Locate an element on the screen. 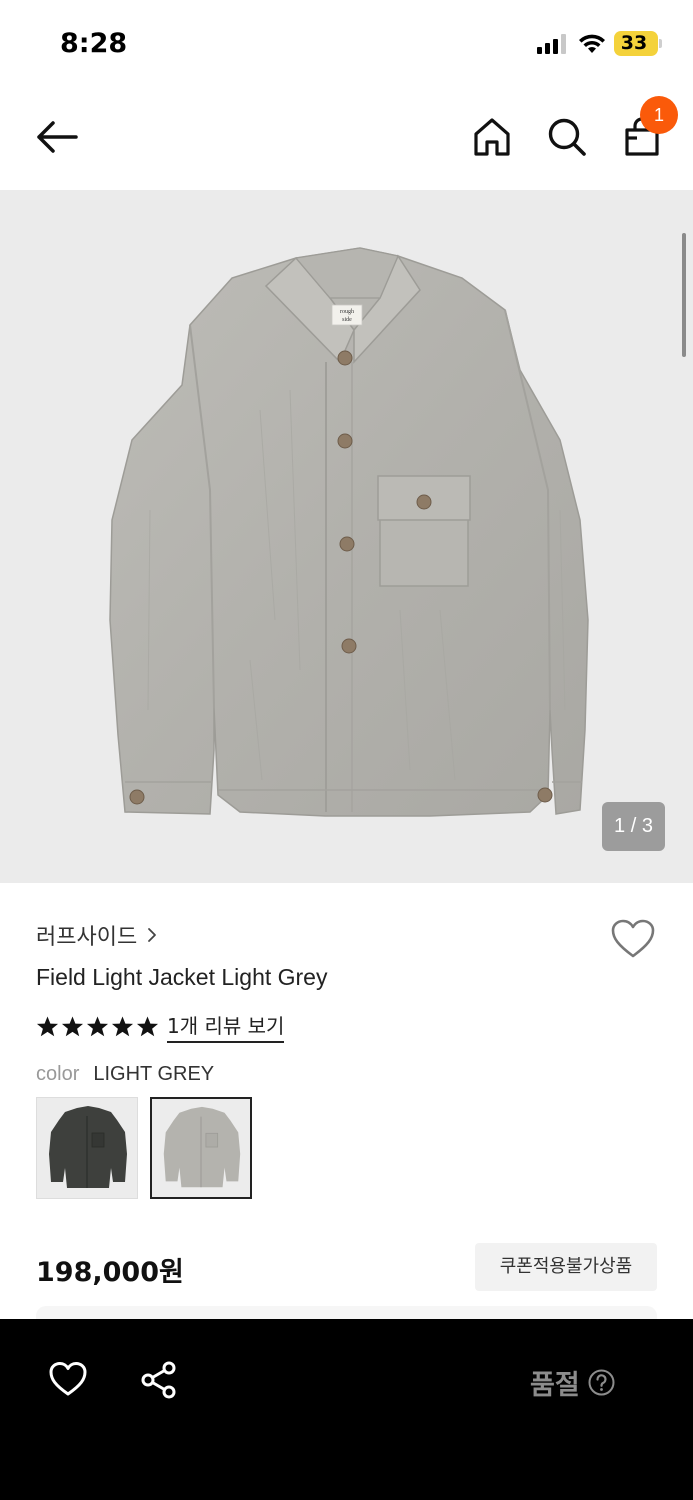  status-bar: 8:28 33 is located at coordinates (346, 44).